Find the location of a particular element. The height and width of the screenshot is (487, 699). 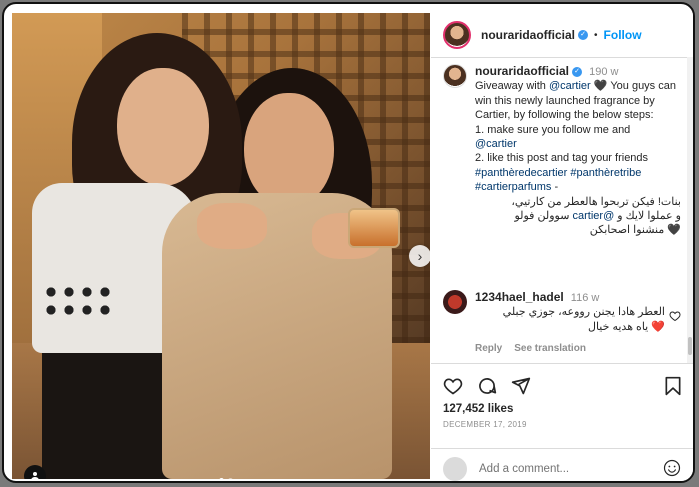

user-tag-icon is located at coordinates (35, 475).